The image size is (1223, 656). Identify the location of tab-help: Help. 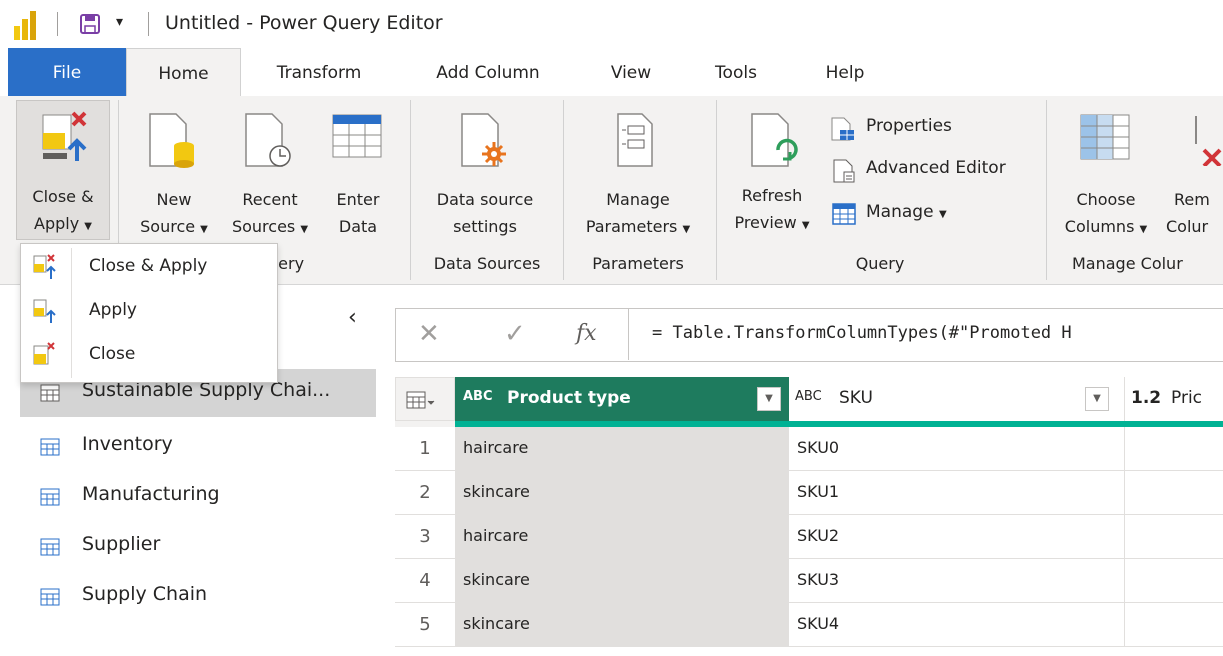
(845, 72).